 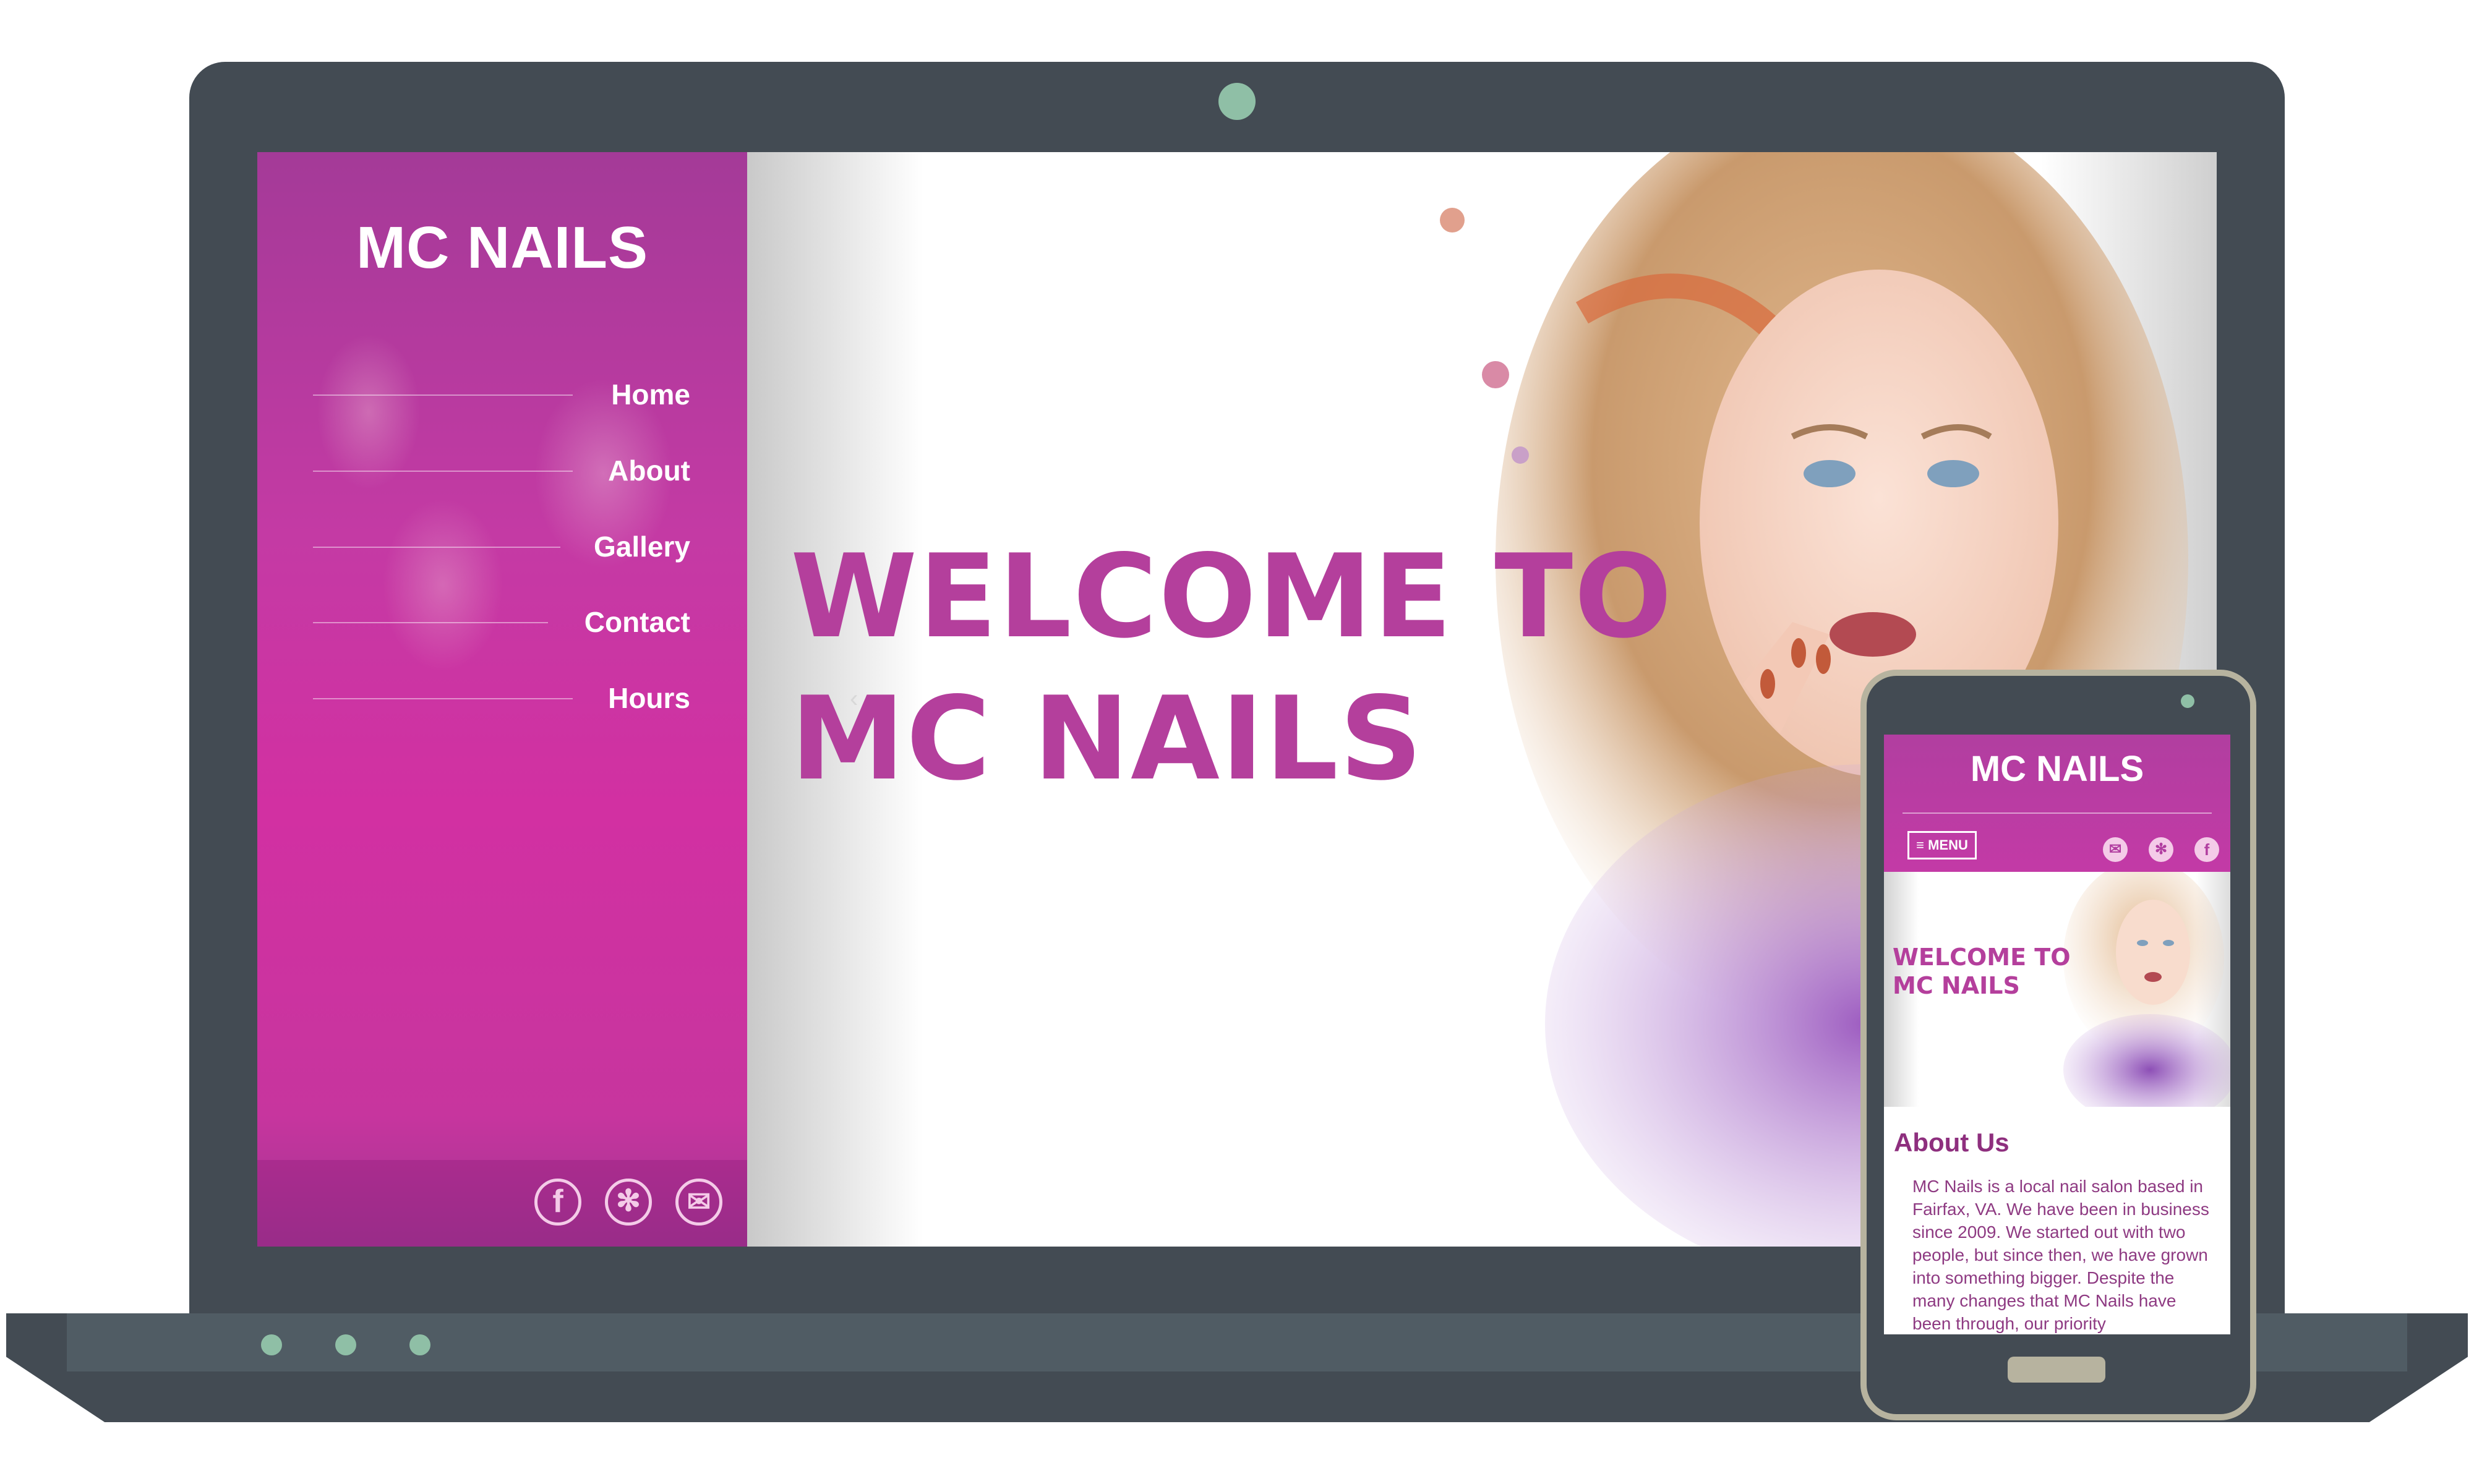 I want to click on mobile-hero-model-image, so click(x=2146, y=989).